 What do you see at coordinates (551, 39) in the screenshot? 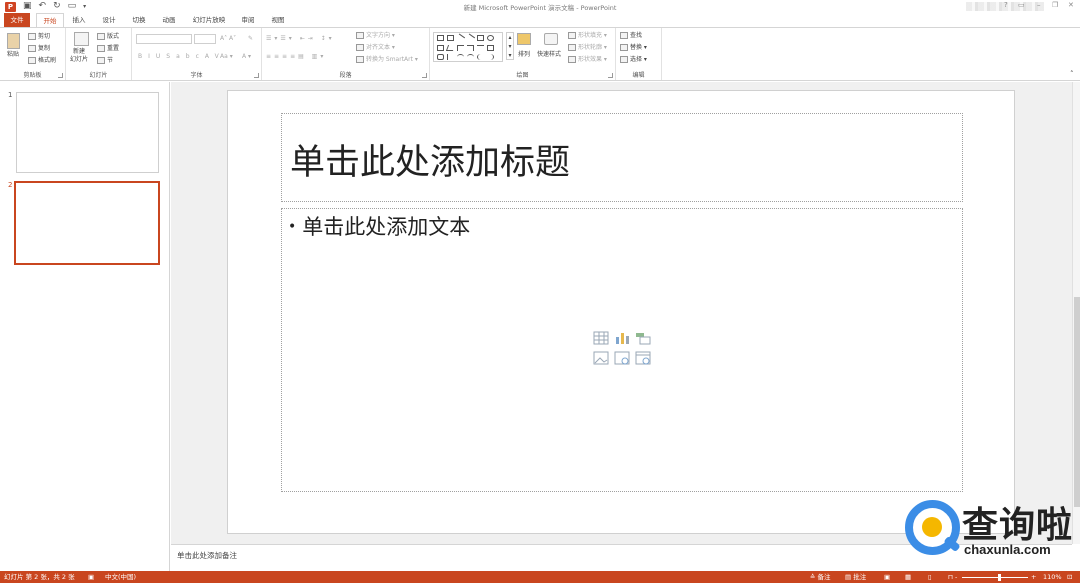
I see `quick-styles-icon` at bounding box center [551, 39].